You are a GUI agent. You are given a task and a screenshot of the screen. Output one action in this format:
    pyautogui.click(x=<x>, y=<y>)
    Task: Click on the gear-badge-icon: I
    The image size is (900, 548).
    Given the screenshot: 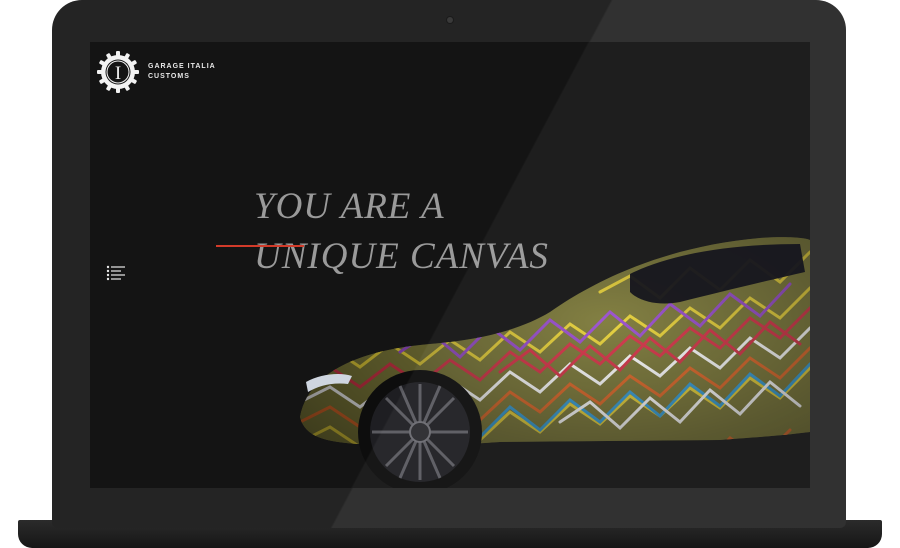 What is the action you would take?
    pyautogui.click(x=118, y=72)
    